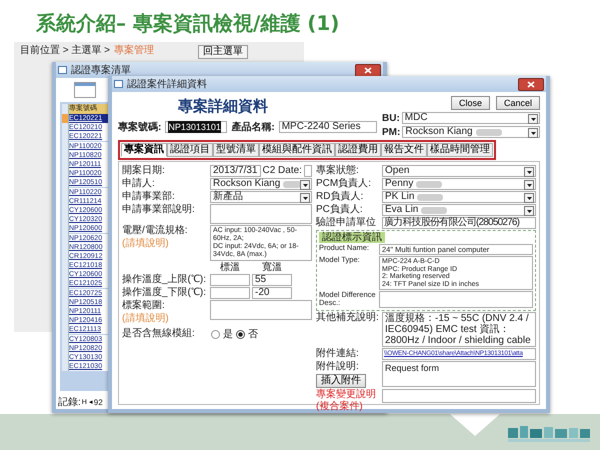 The height and width of the screenshot is (450, 600). I want to click on field-label: 產品名稱:, so click(253, 127).